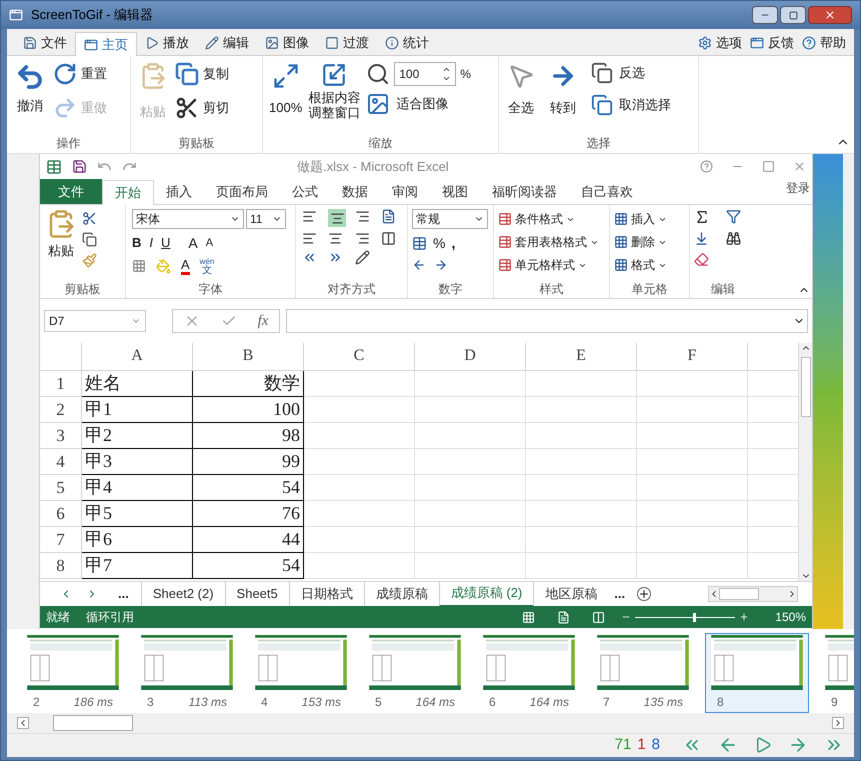  I want to click on play-icon, so click(763, 745).